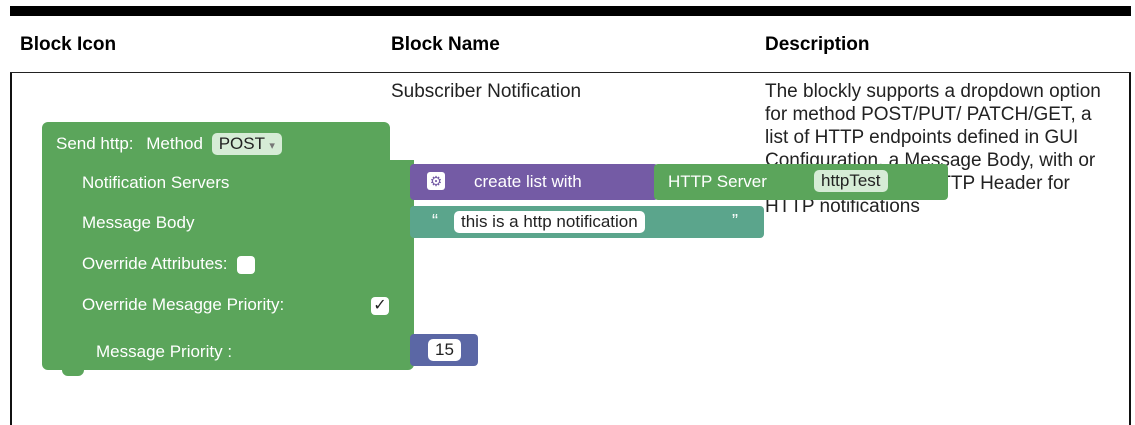 The image size is (1135, 425). I want to click on create-list-block: ⚙ create list with, so click(534, 182).